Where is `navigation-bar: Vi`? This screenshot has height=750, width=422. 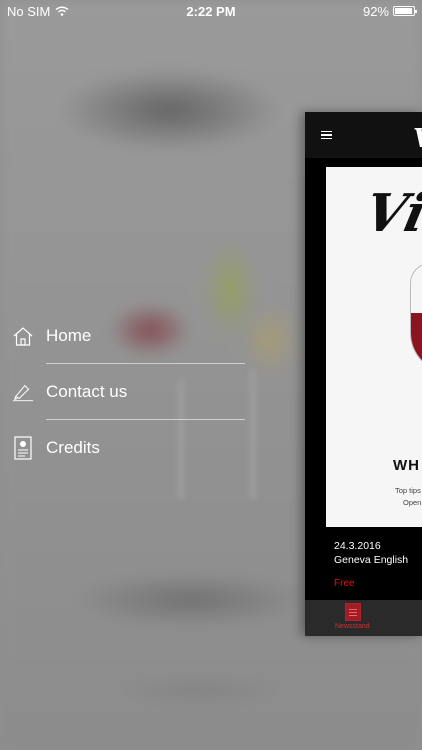 navigation-bar: Vi is located at coordinates (363, 135).